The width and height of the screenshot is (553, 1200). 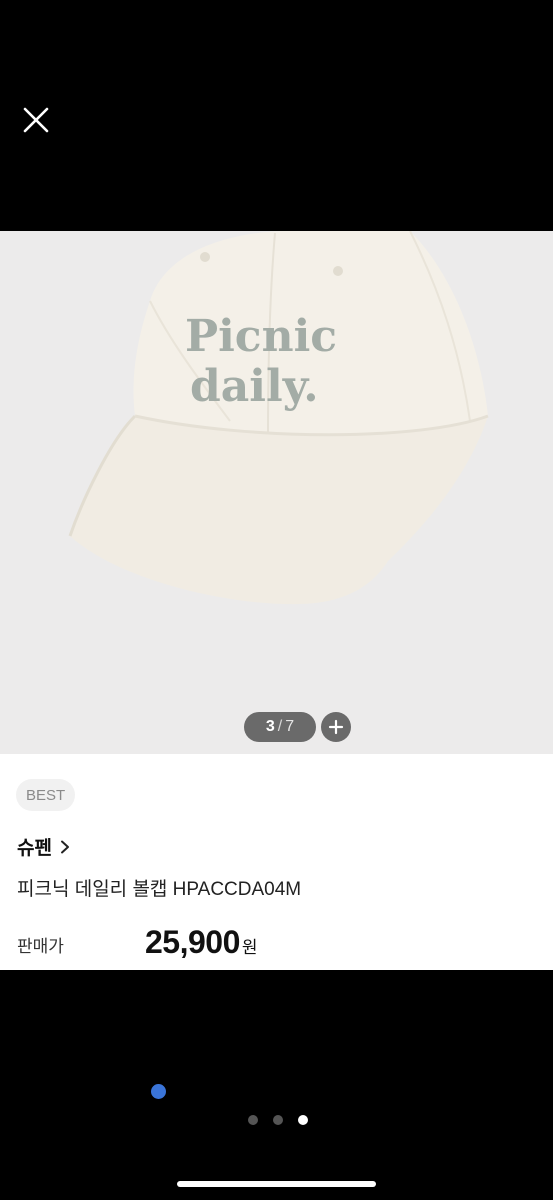 I want to click on price: 25,900 원, so click(x=201, y=942).